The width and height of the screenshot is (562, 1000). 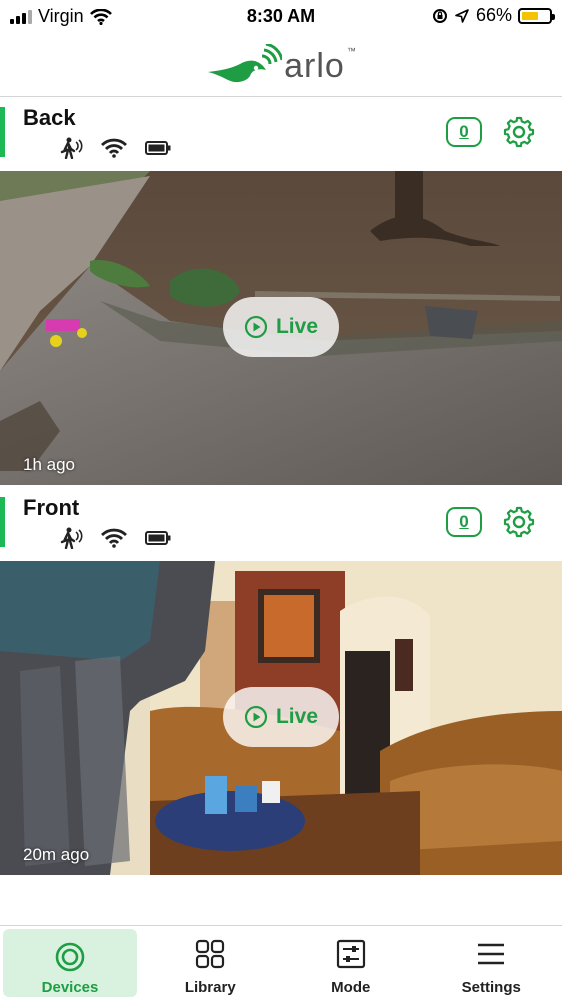 I want to click on tab-mode: Mode, so click(x=351, y=963).